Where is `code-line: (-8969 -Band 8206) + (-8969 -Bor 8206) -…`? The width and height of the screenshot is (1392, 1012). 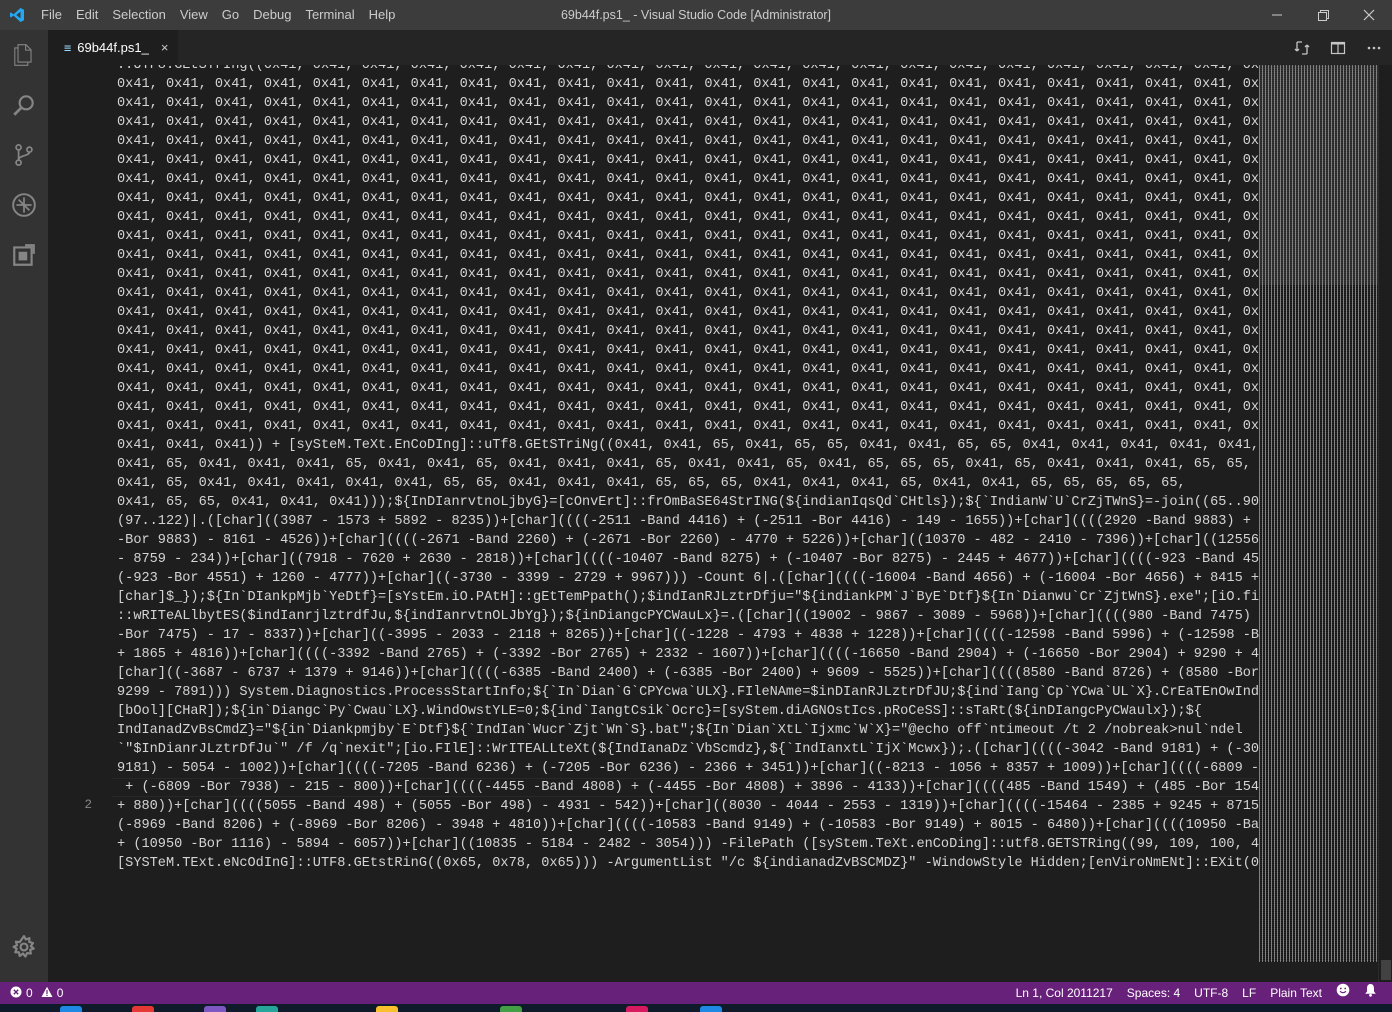 code-line: (-8969 -Band 8206) + (-8969 -Bor 8206) -… is located at coordinates (689, 825).